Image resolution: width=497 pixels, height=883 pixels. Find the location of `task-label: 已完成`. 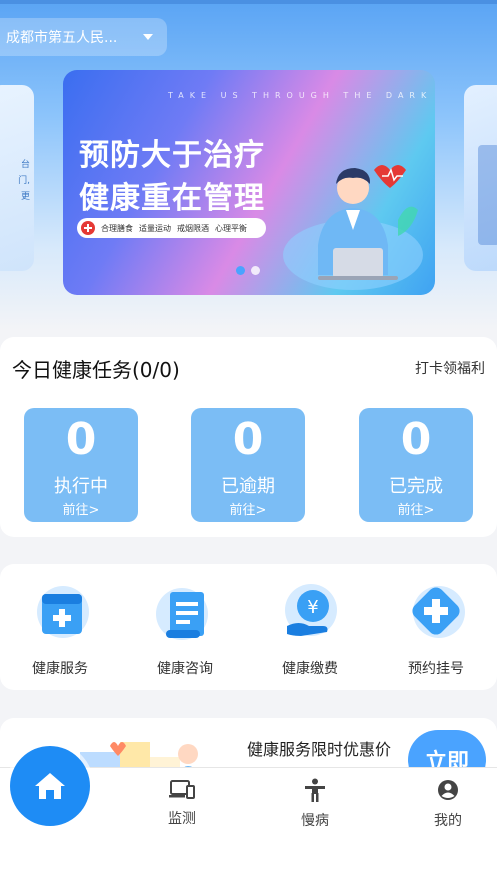

task-label: 已完成 is located at coordinates (416, 486).